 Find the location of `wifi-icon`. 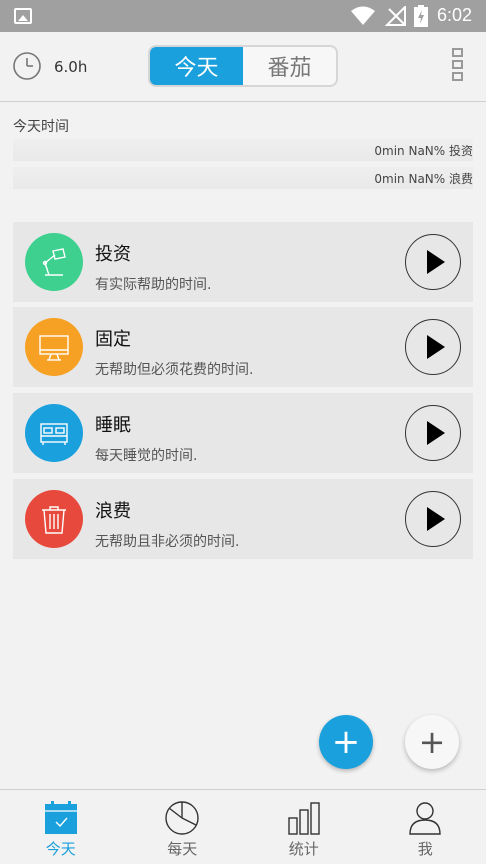

wifi-icon is located at coordinates (363, 15).